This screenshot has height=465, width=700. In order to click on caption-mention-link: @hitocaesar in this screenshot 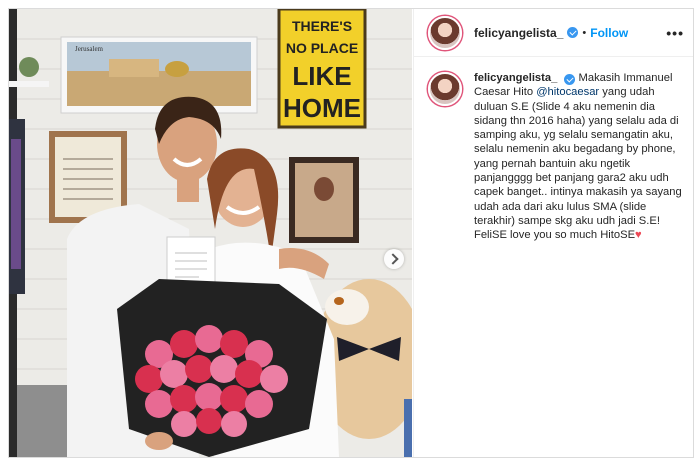, I will do `click(567, 92)`.